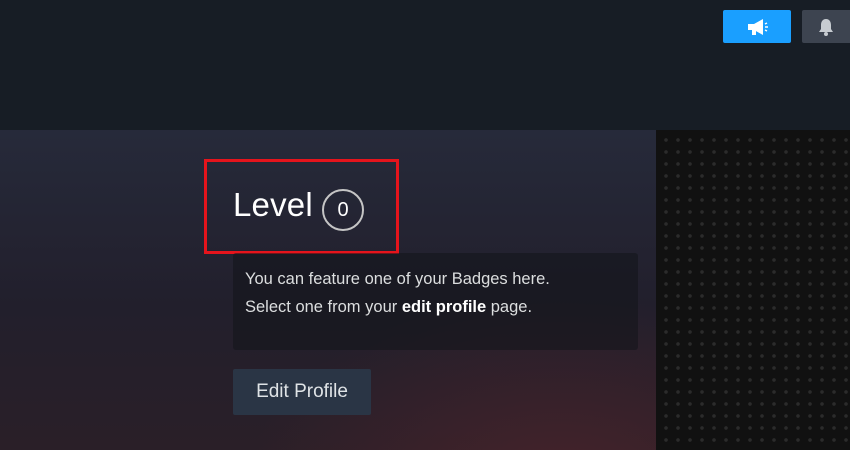  Describe the element at coordinates (444, 307) in the screenshot. I see `edit-profile-link: edit profile` at that location.